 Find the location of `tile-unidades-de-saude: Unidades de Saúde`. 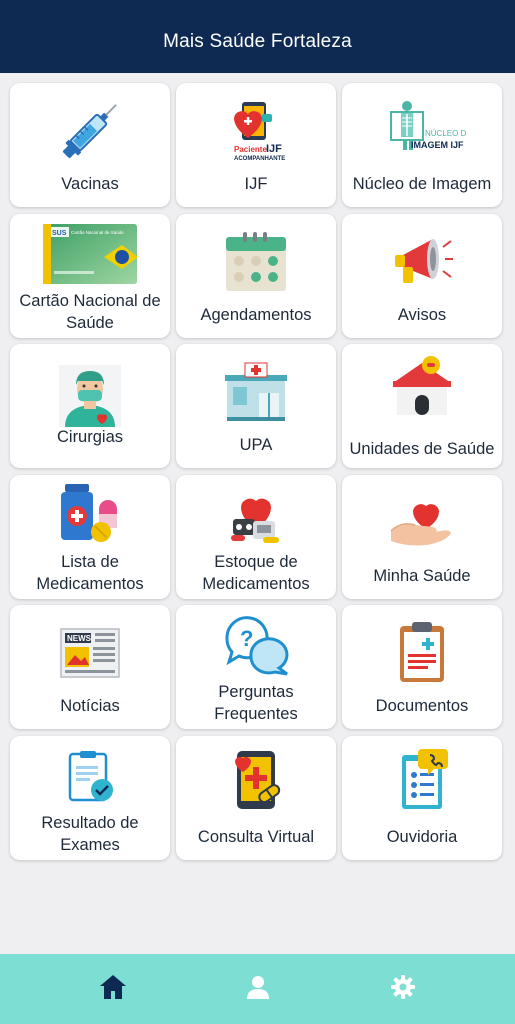

tile-unidades-de-saude: Unidades de Saúde is located at coordinates (422, 406).